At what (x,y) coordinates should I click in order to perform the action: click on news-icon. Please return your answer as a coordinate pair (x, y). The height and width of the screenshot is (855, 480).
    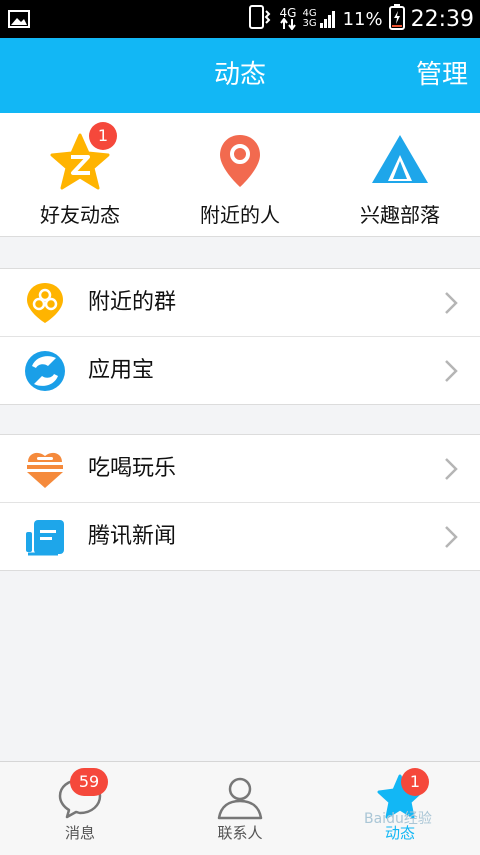
    Looking at the image, I should click on (45, 537).